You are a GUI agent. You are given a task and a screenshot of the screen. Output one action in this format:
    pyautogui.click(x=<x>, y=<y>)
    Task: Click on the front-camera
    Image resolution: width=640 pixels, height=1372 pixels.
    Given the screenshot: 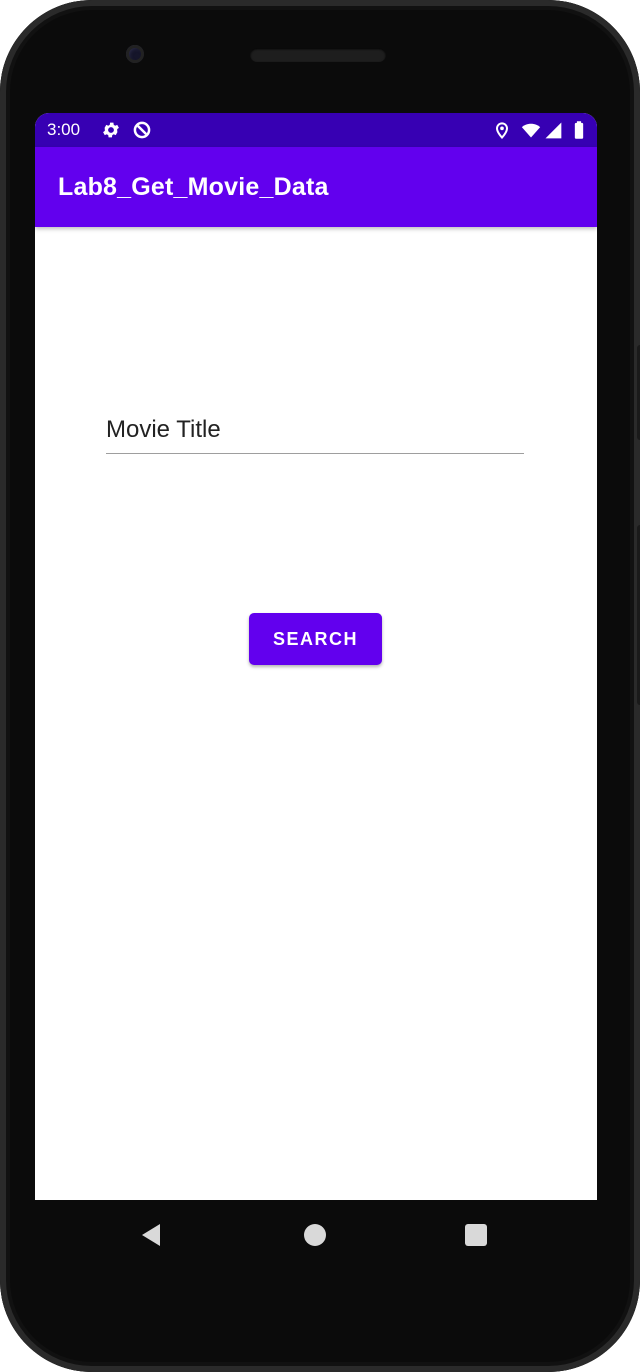 What is the action you would take?
    pyautogui.click(x=135, y=54)
    